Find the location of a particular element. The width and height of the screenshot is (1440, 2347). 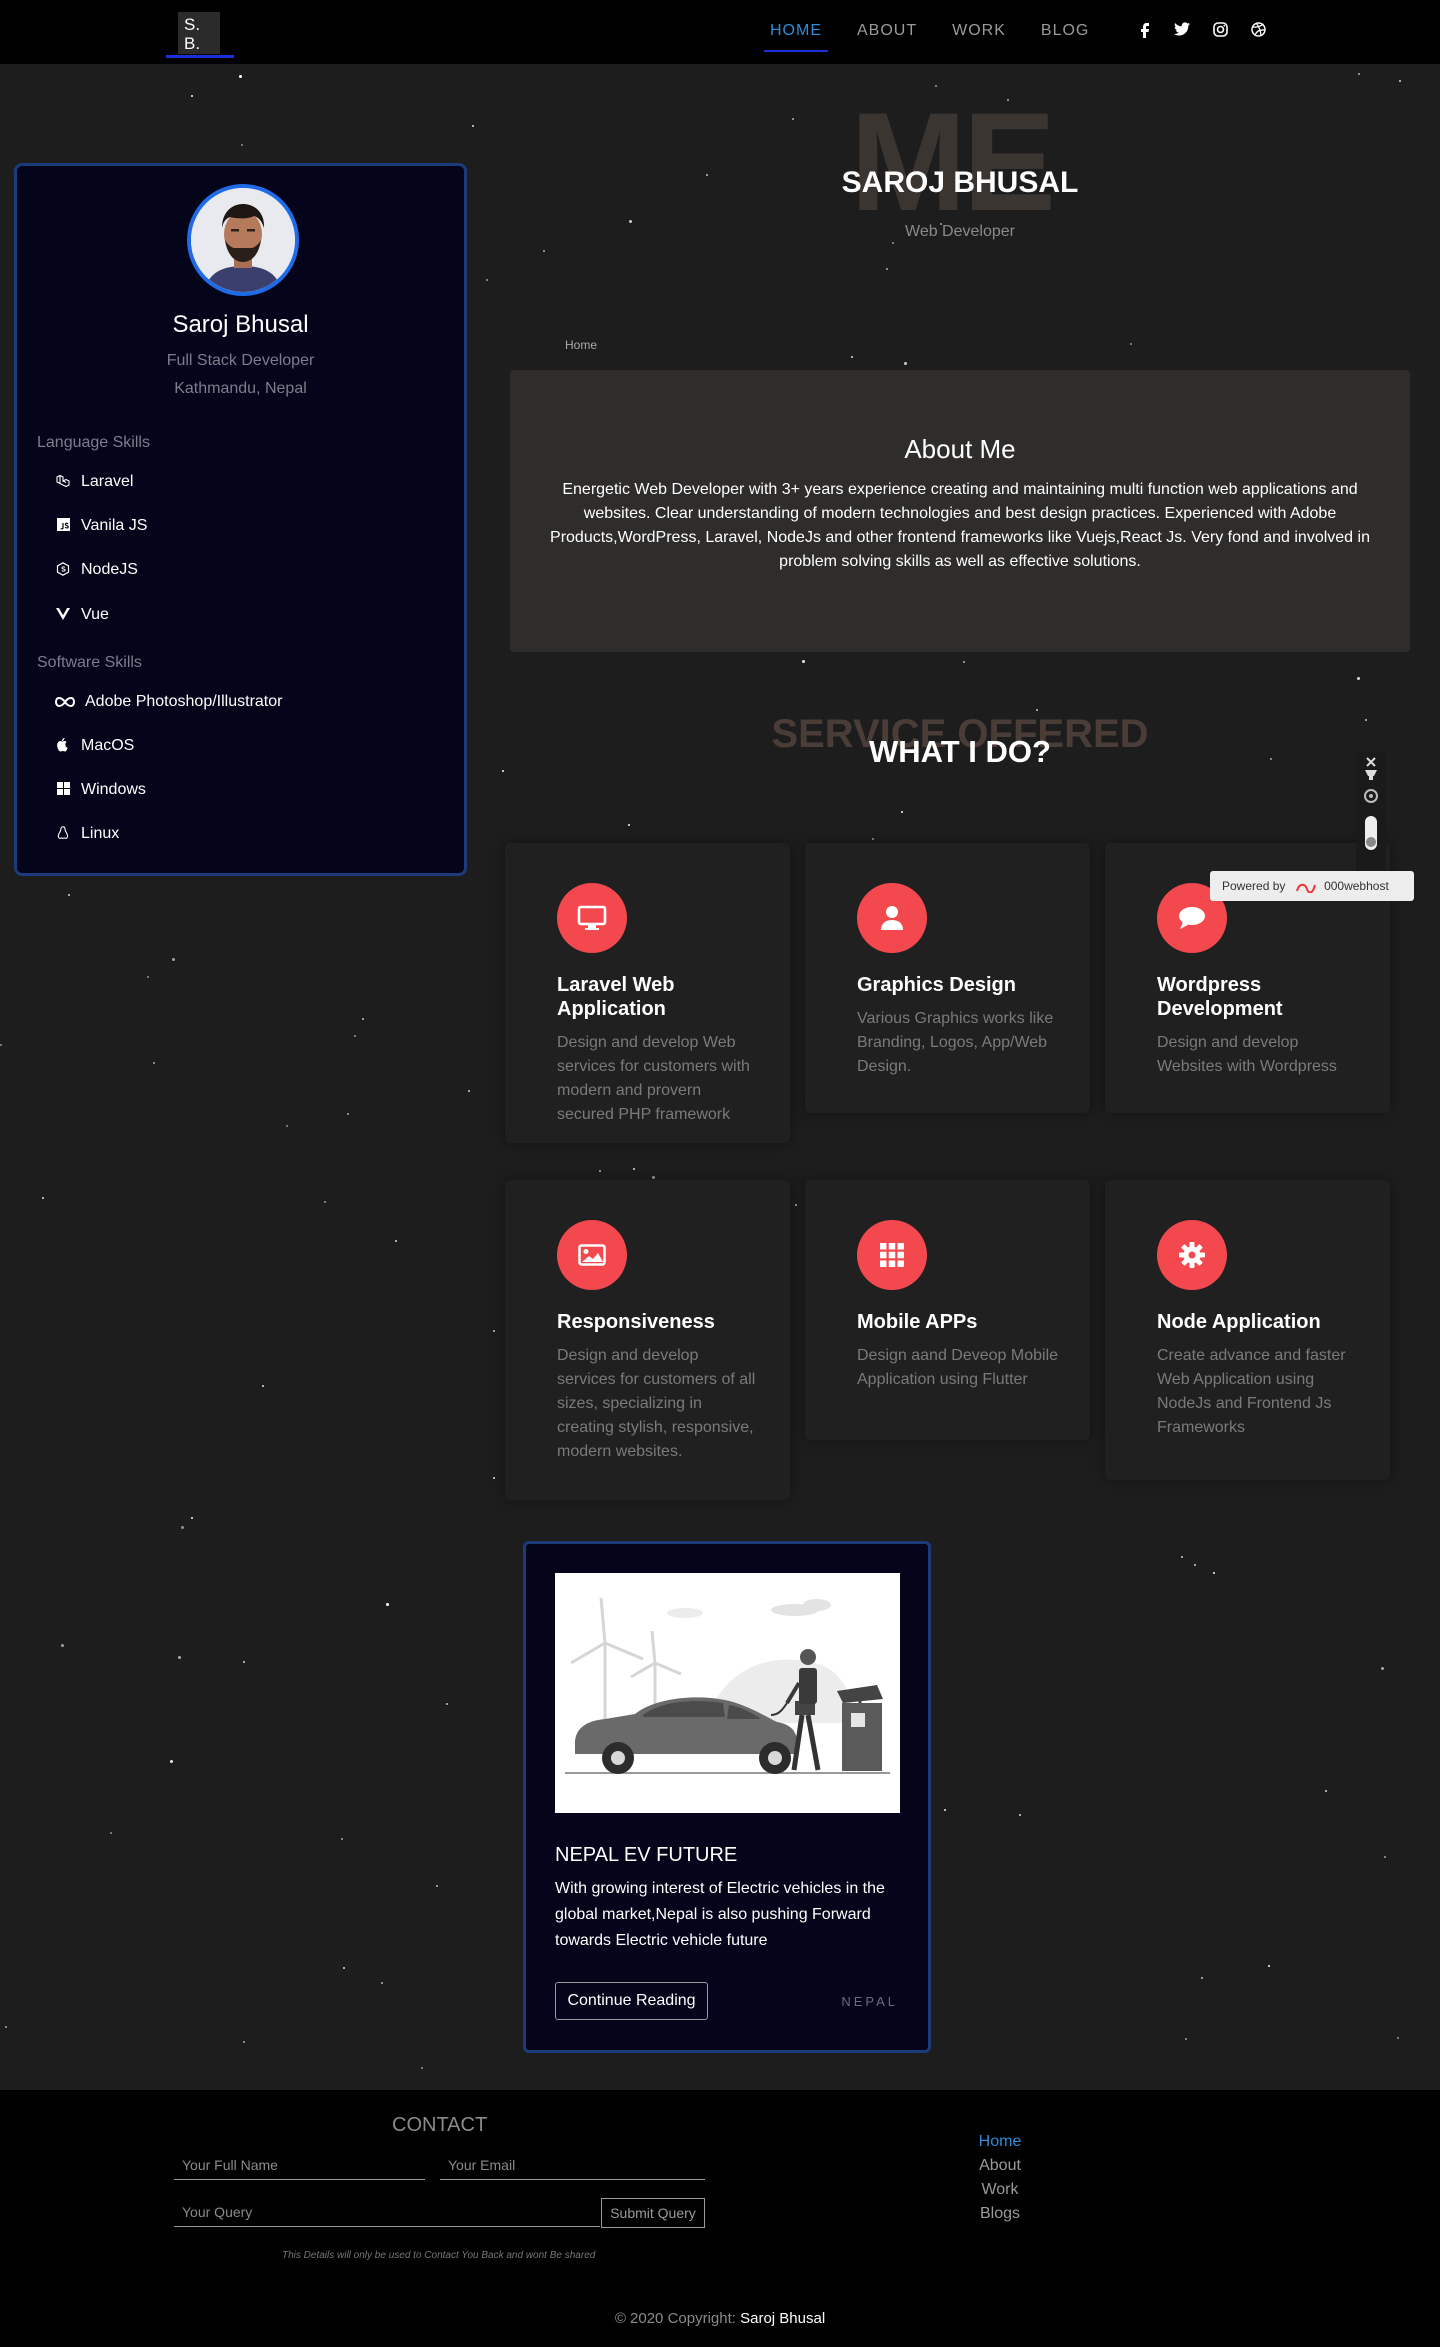

nav-home-link: HOME is located at coordinates (796, 37).